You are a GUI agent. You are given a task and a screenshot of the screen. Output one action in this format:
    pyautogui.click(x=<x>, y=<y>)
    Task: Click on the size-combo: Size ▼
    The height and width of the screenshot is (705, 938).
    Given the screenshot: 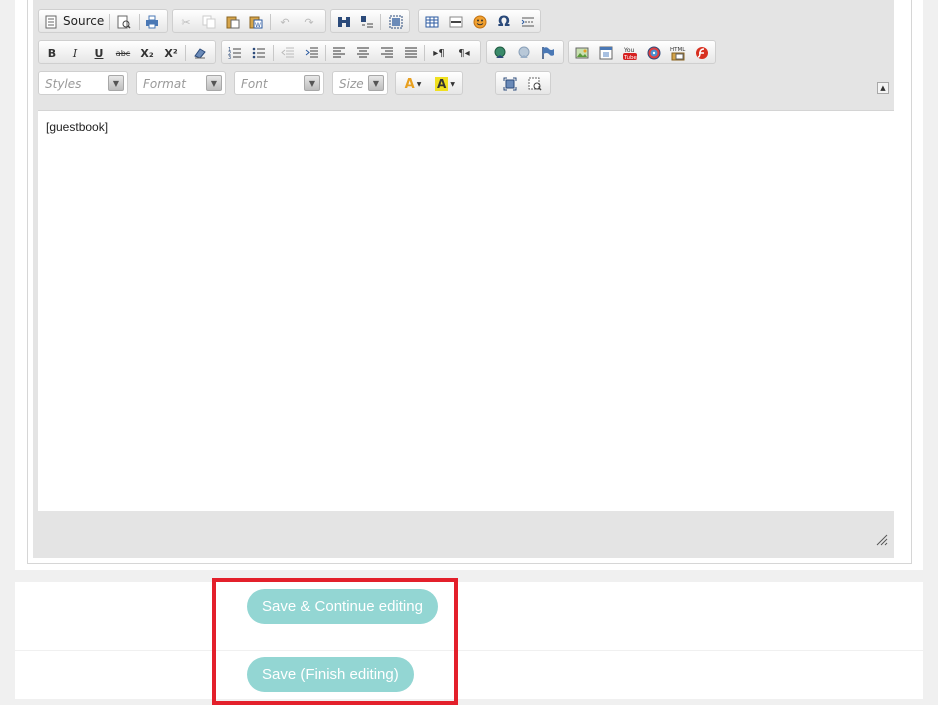 What is the action you would take?
    pyautogui.click(x=360, y=83)
    